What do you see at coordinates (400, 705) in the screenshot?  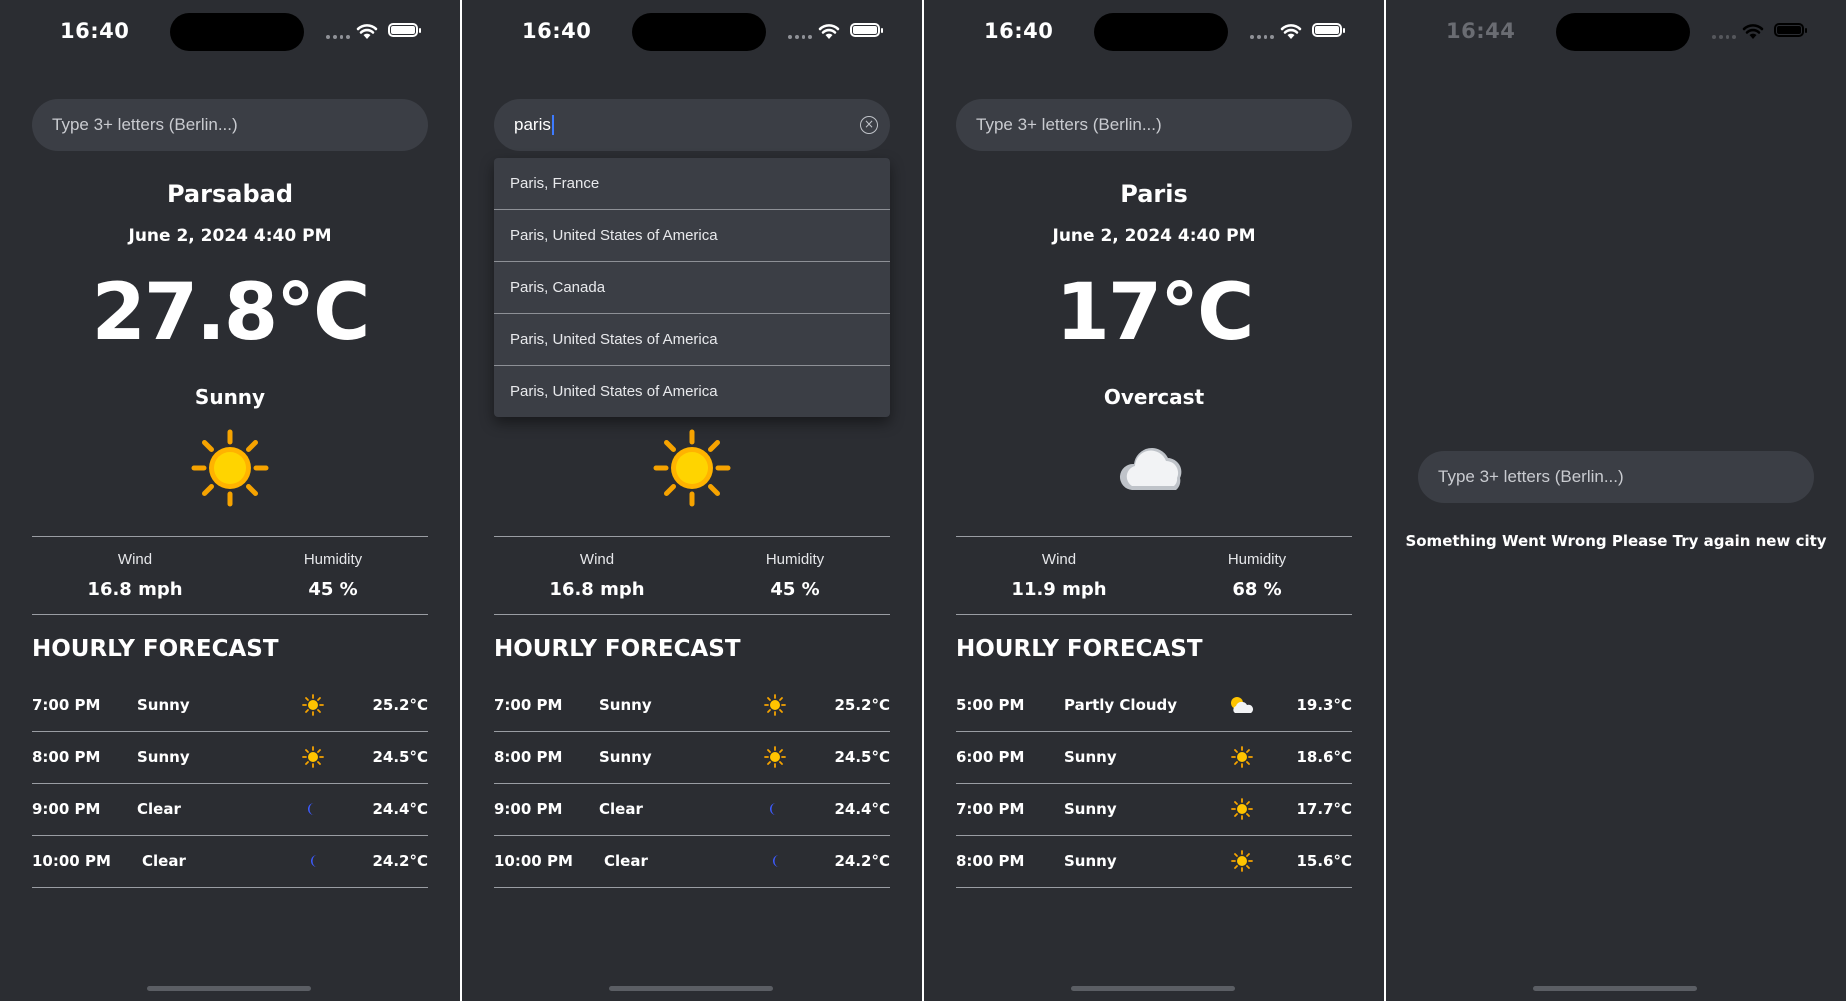 I see `forecast-temp: 25.2°C` at bounding box center [400, 705].